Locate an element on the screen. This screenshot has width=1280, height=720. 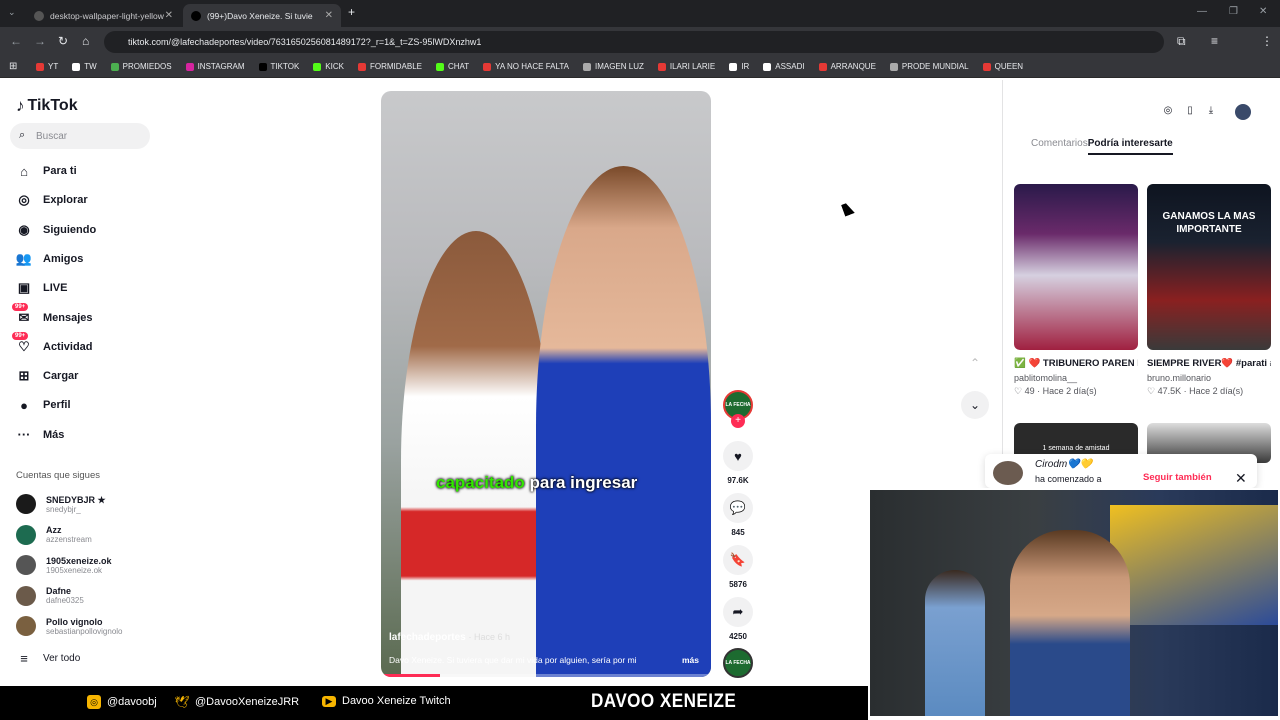
player-left-figure is located at coordinates (476, 454).